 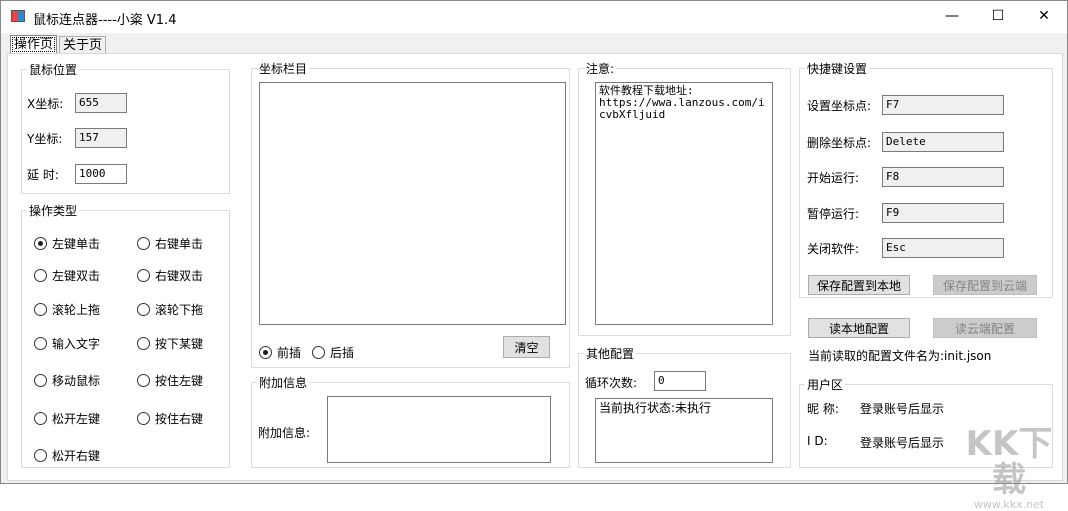 I want to click on hotkey-label: 删除坐标点:, so click(x=839, y=143).